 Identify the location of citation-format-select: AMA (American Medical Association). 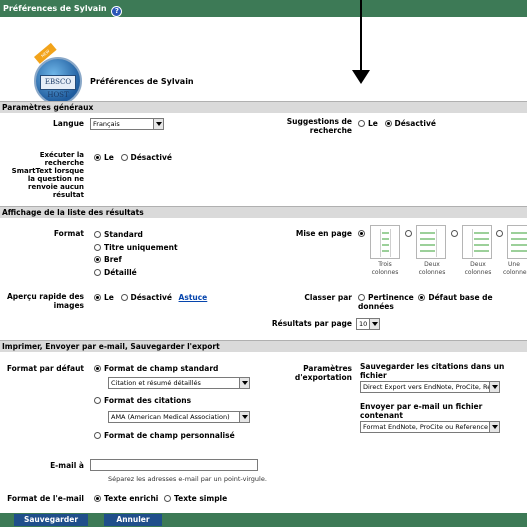
(179, 417).